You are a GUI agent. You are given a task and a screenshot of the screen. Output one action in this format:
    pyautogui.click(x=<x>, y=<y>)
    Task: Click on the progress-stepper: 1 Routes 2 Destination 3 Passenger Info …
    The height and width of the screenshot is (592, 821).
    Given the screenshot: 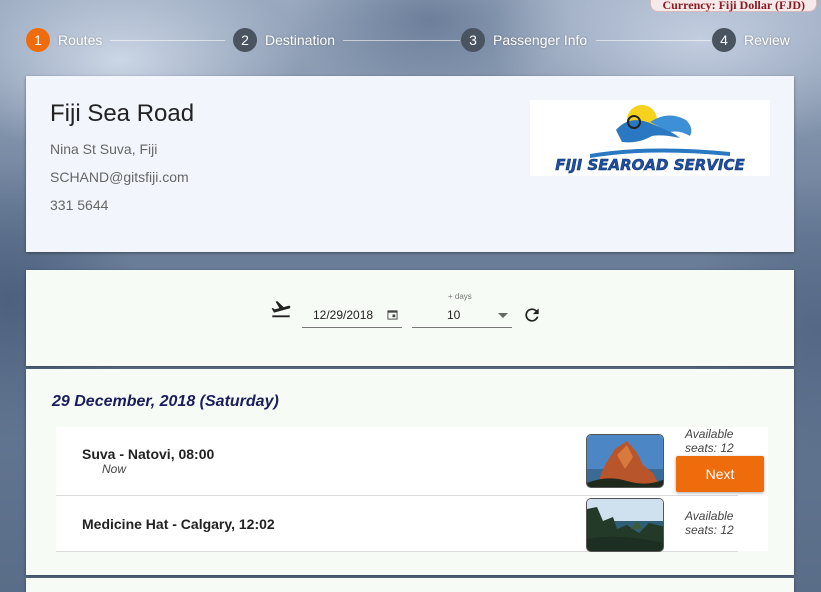 What is the action you would take?
    pyautogui.click(x=410, y=41)
    